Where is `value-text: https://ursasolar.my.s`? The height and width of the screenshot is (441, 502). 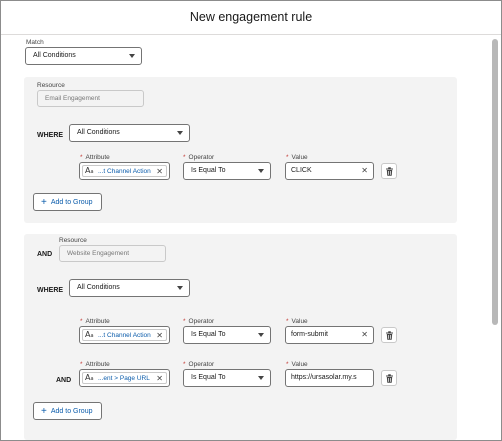
value-text: https://ursasolar.my.s is located at coordinates (324, 377).